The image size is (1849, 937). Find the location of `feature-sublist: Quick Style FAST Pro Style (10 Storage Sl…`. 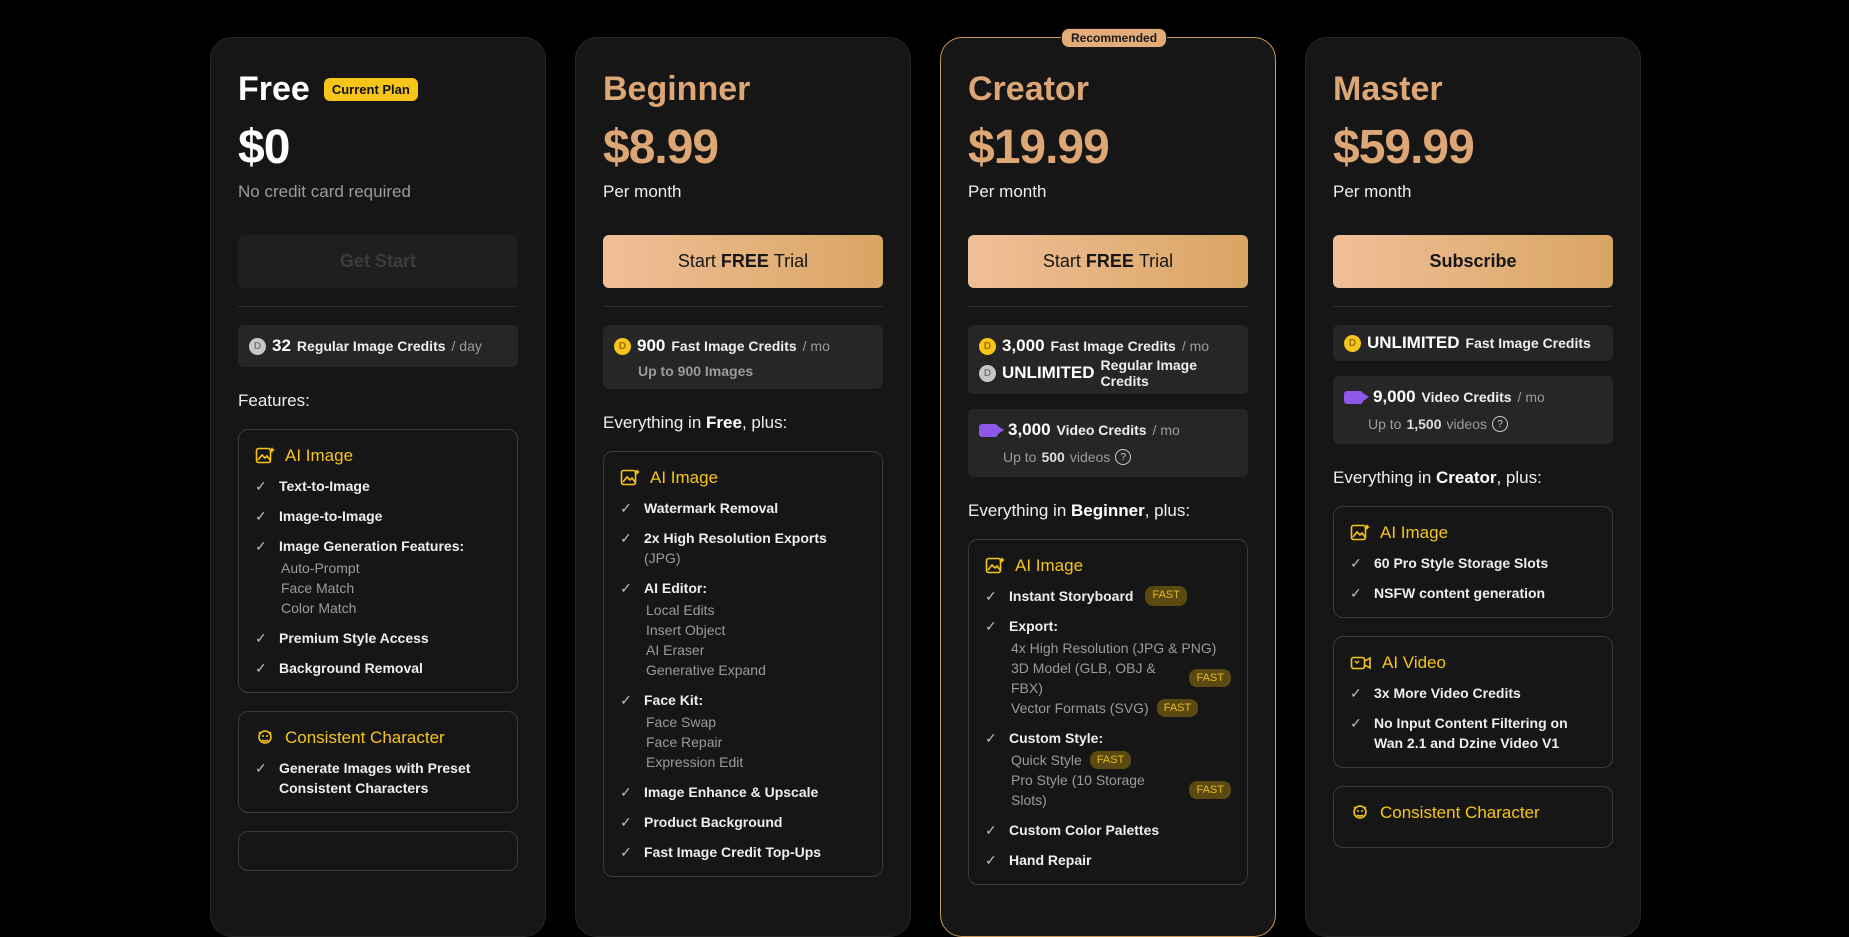

feature-sublist: Quick Style FAST Pro Style (10 Storage Sl… is located at coordinates (1121, 780).